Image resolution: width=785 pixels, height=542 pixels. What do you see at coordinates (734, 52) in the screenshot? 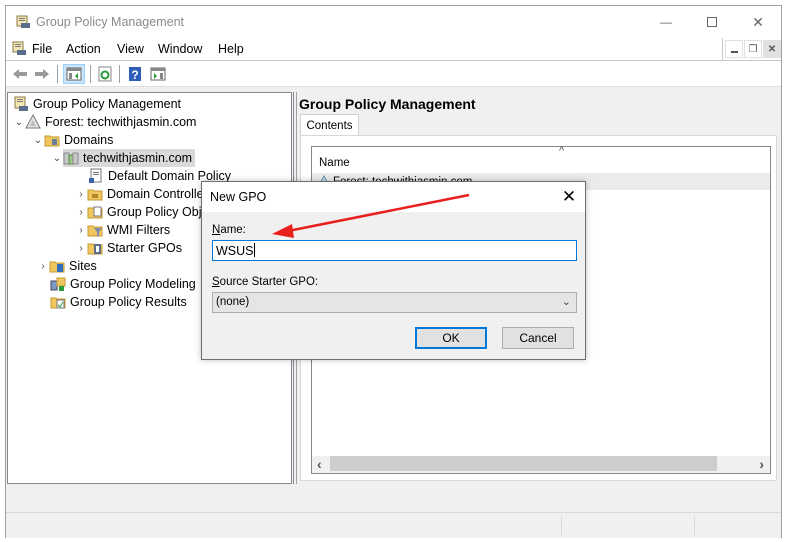
I see `mdi-minimize-icon` at bounding box center [734, 52].